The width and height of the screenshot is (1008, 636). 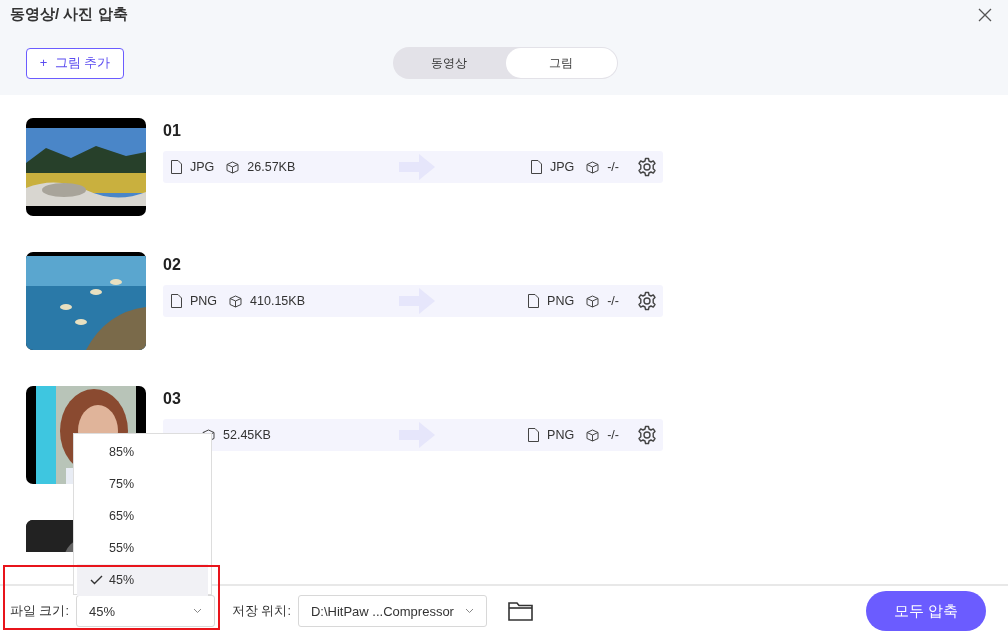 I want to click on file-size-select: 45%, so click(x=145, y=611).